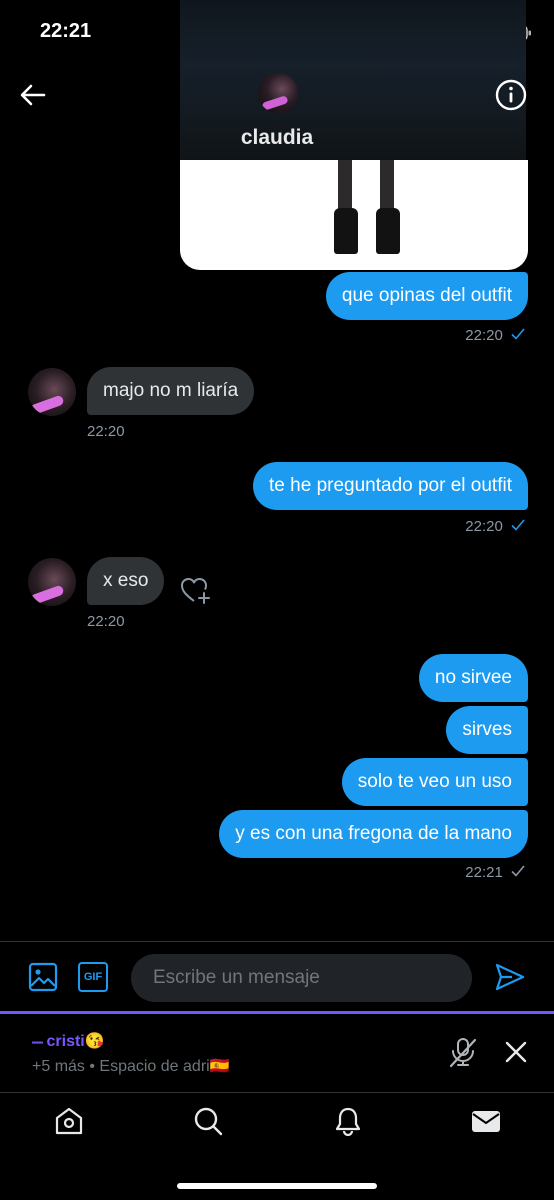  What do you see at coordinates (171, 391) in the screenshot?
I see `message-bubble-received: majo no m liaría` at bounding box center [171, 391].